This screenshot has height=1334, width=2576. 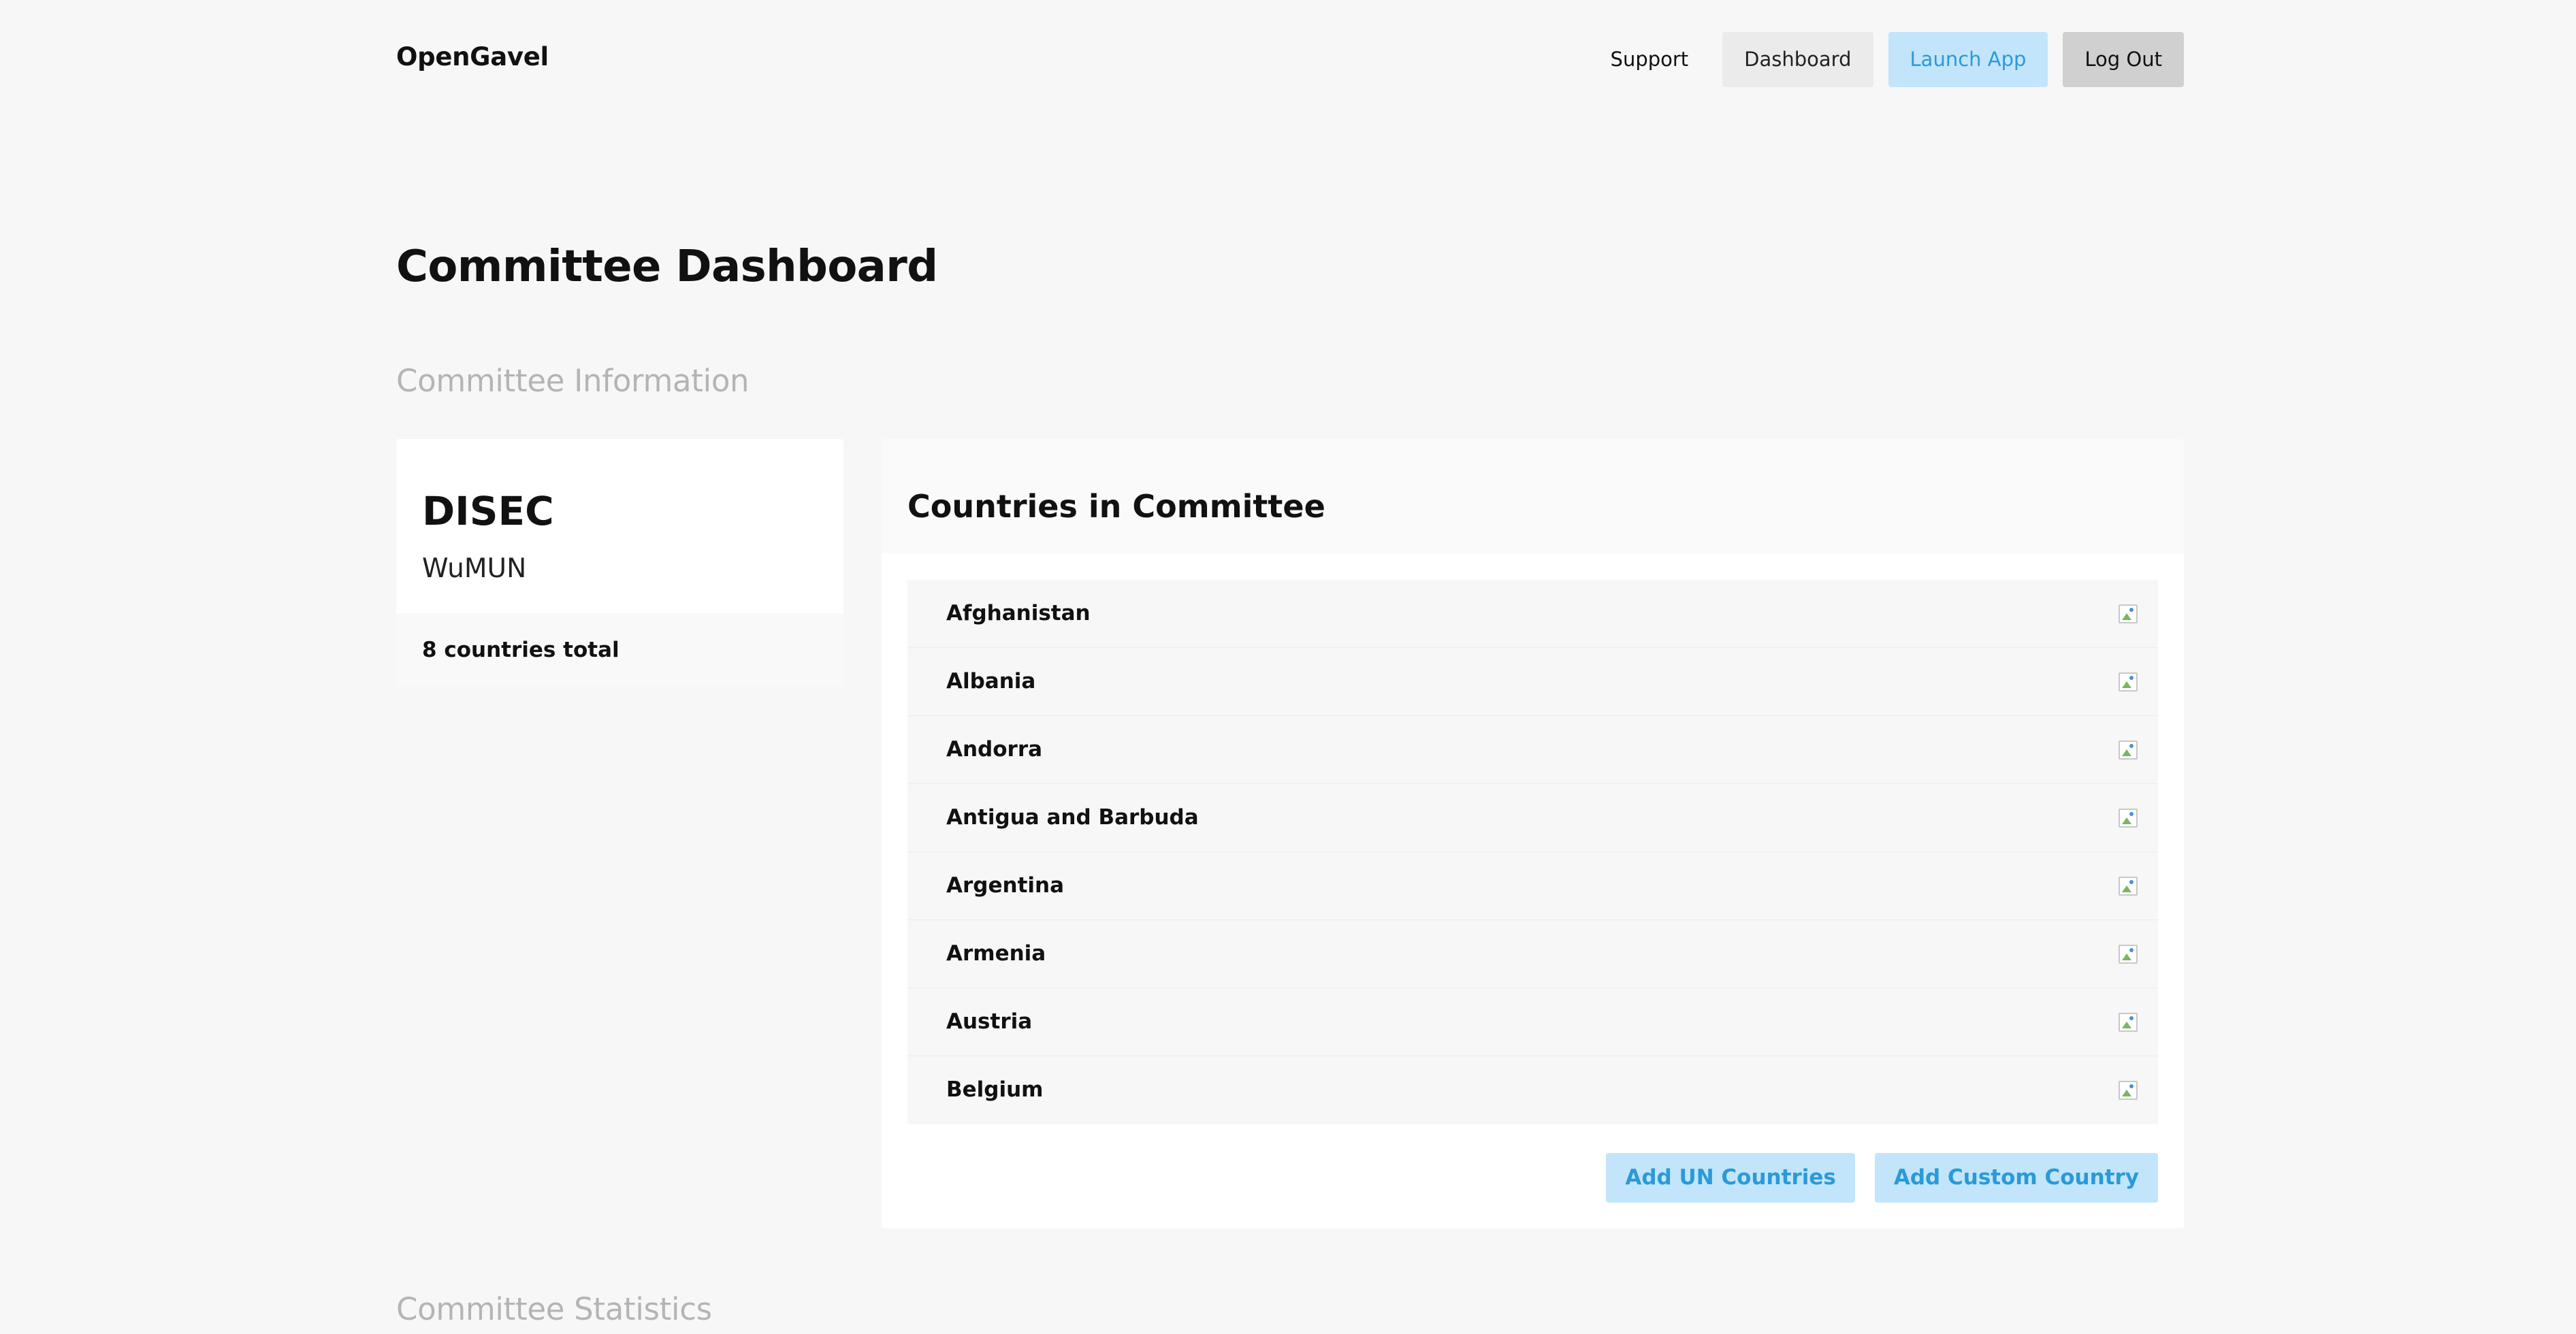 What do you see at coordinates (2016, 1178) in the screenshot?
I see `add-custom-country-button: Add Custom Country` at bounding box center [2016, 1178].